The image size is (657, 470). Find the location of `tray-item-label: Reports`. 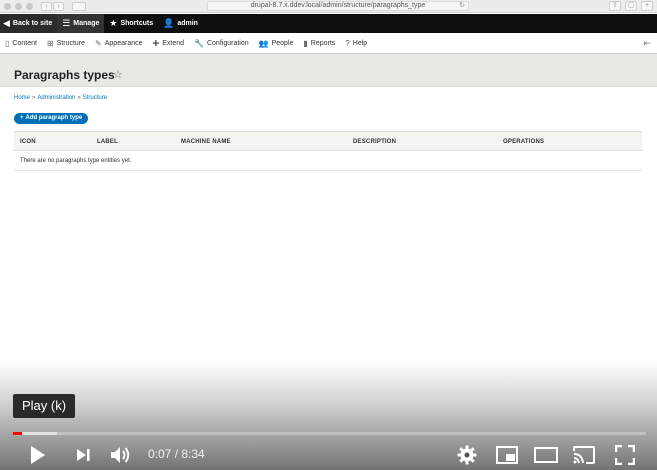

tray-item-label: Reports is located at coordinates (323, 43).